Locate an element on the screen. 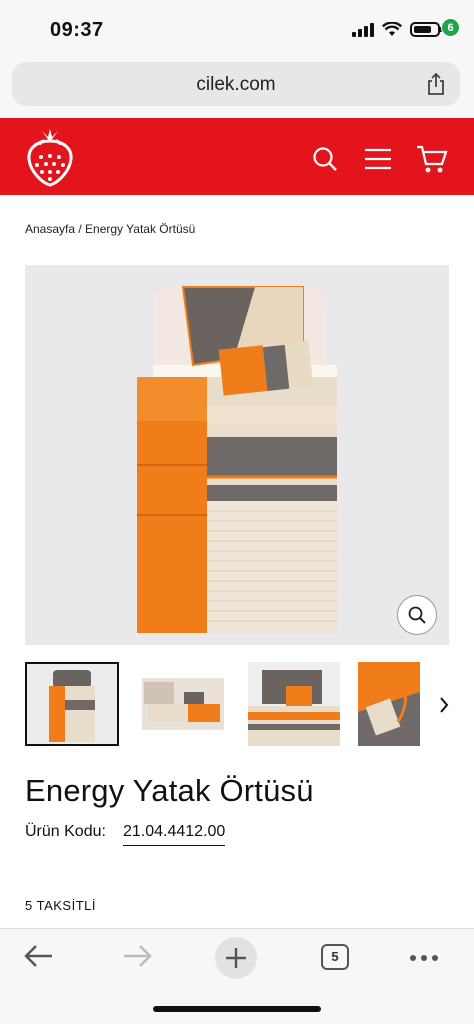  breadcrumb: Anasayfa / Energy Yatak Örtüsü is located at coordinates (110, 229).